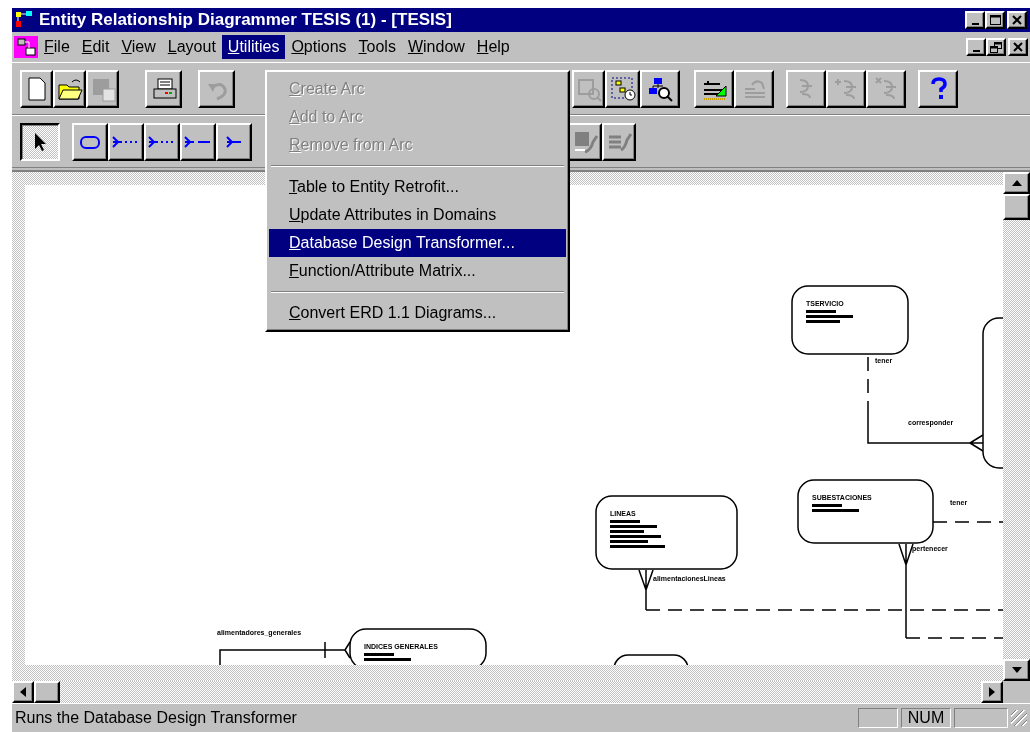 Image resolution: width=1030 pixels, height=732 pixels. What do you see at coordinates (24, 20) in the screenshot?
I see `app-logo-icon` at bounding box center [24, 20].